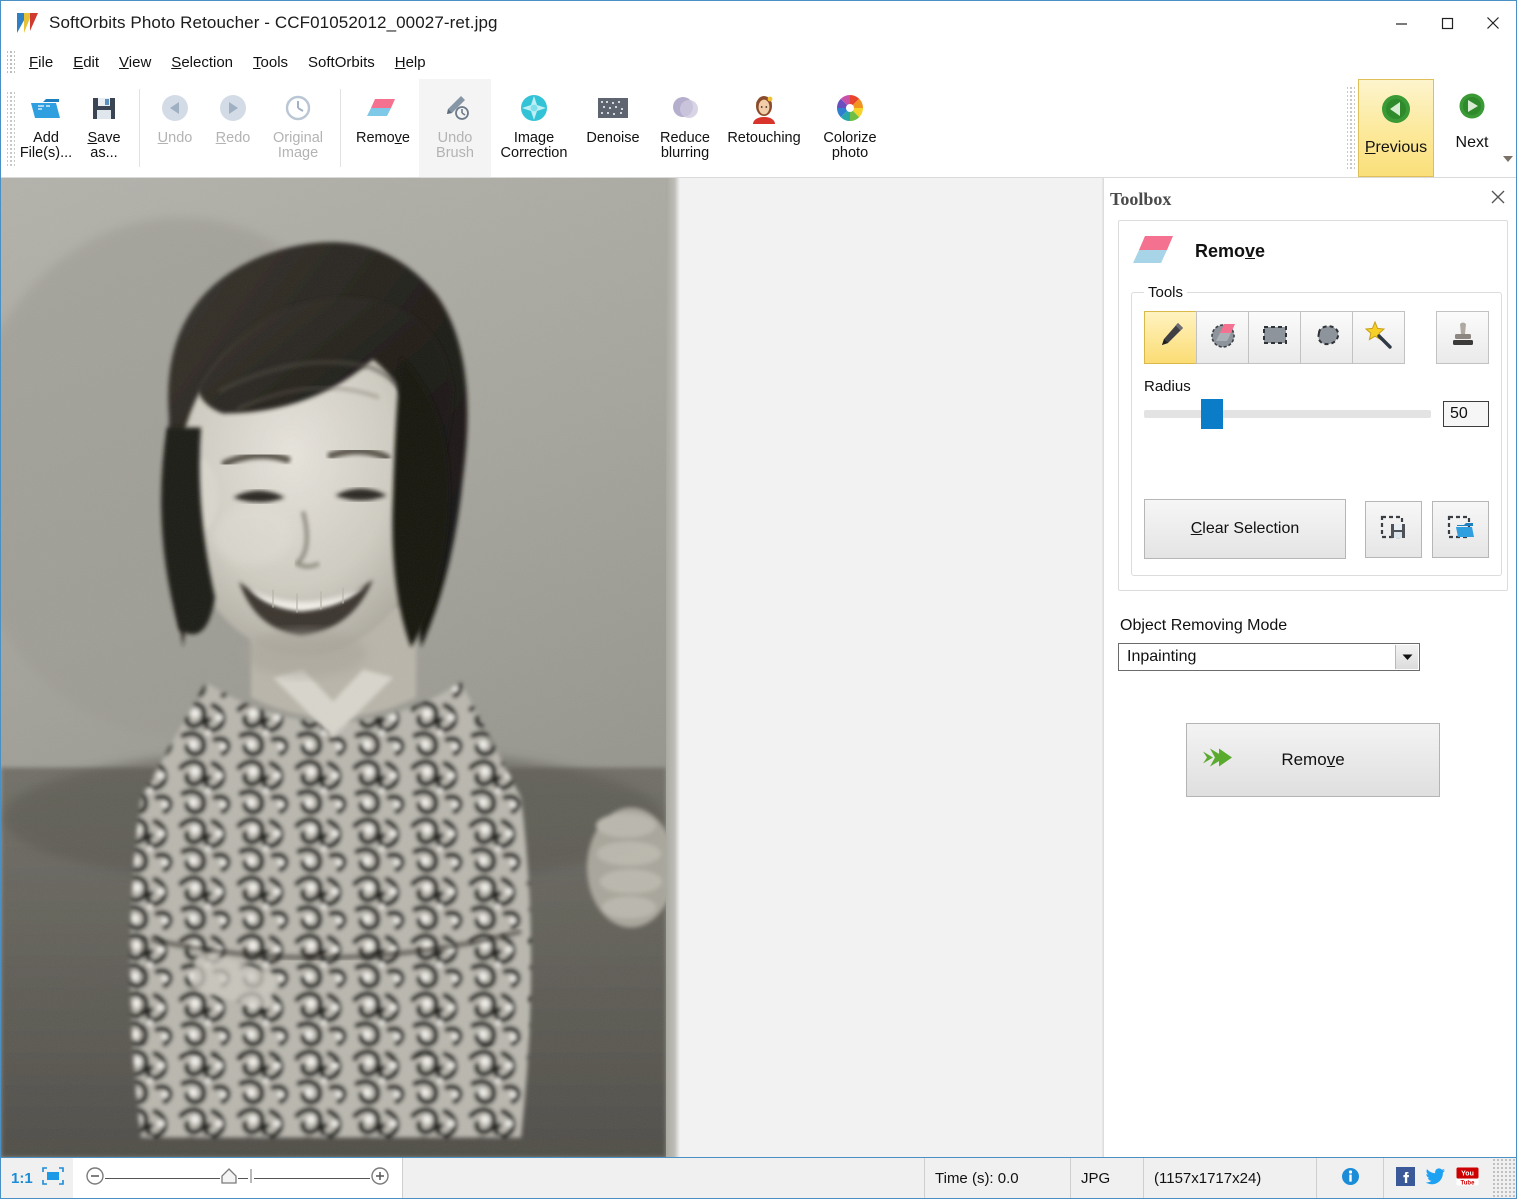 The height and width of the screenshot is (1199, 1517). I want to click on toolbar-reduce-blurring-button: Reduce blurring, so click(685, 128).